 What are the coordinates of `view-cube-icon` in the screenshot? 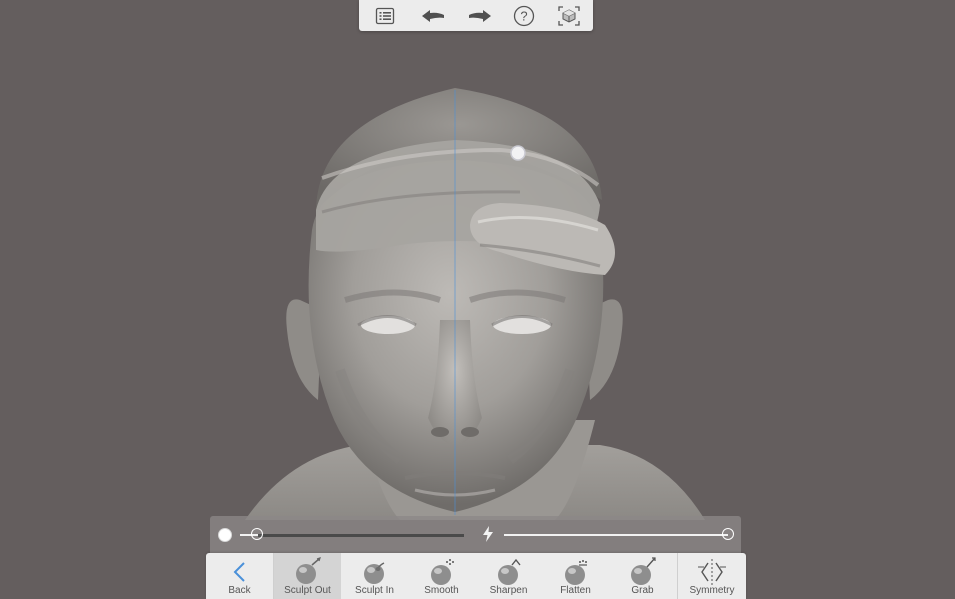 It's located at (569, 15).